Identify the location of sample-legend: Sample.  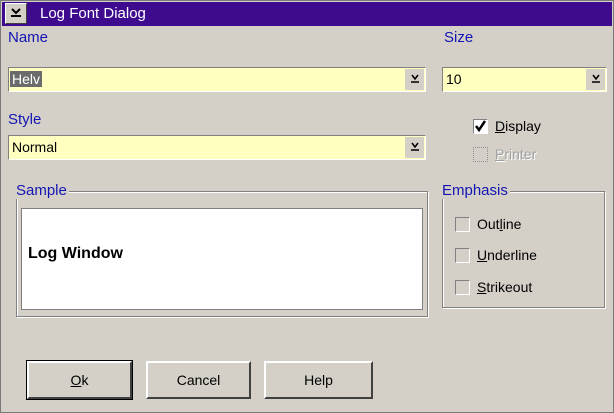
(42, 190).